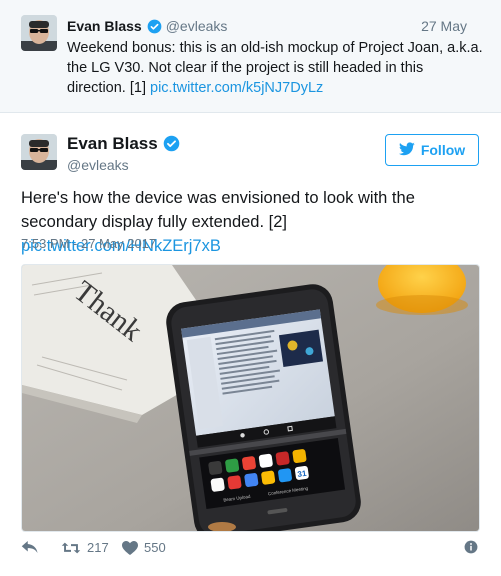 This screenshot has height=576, width=501. I want to click on reply-icon, so click(30, 547).